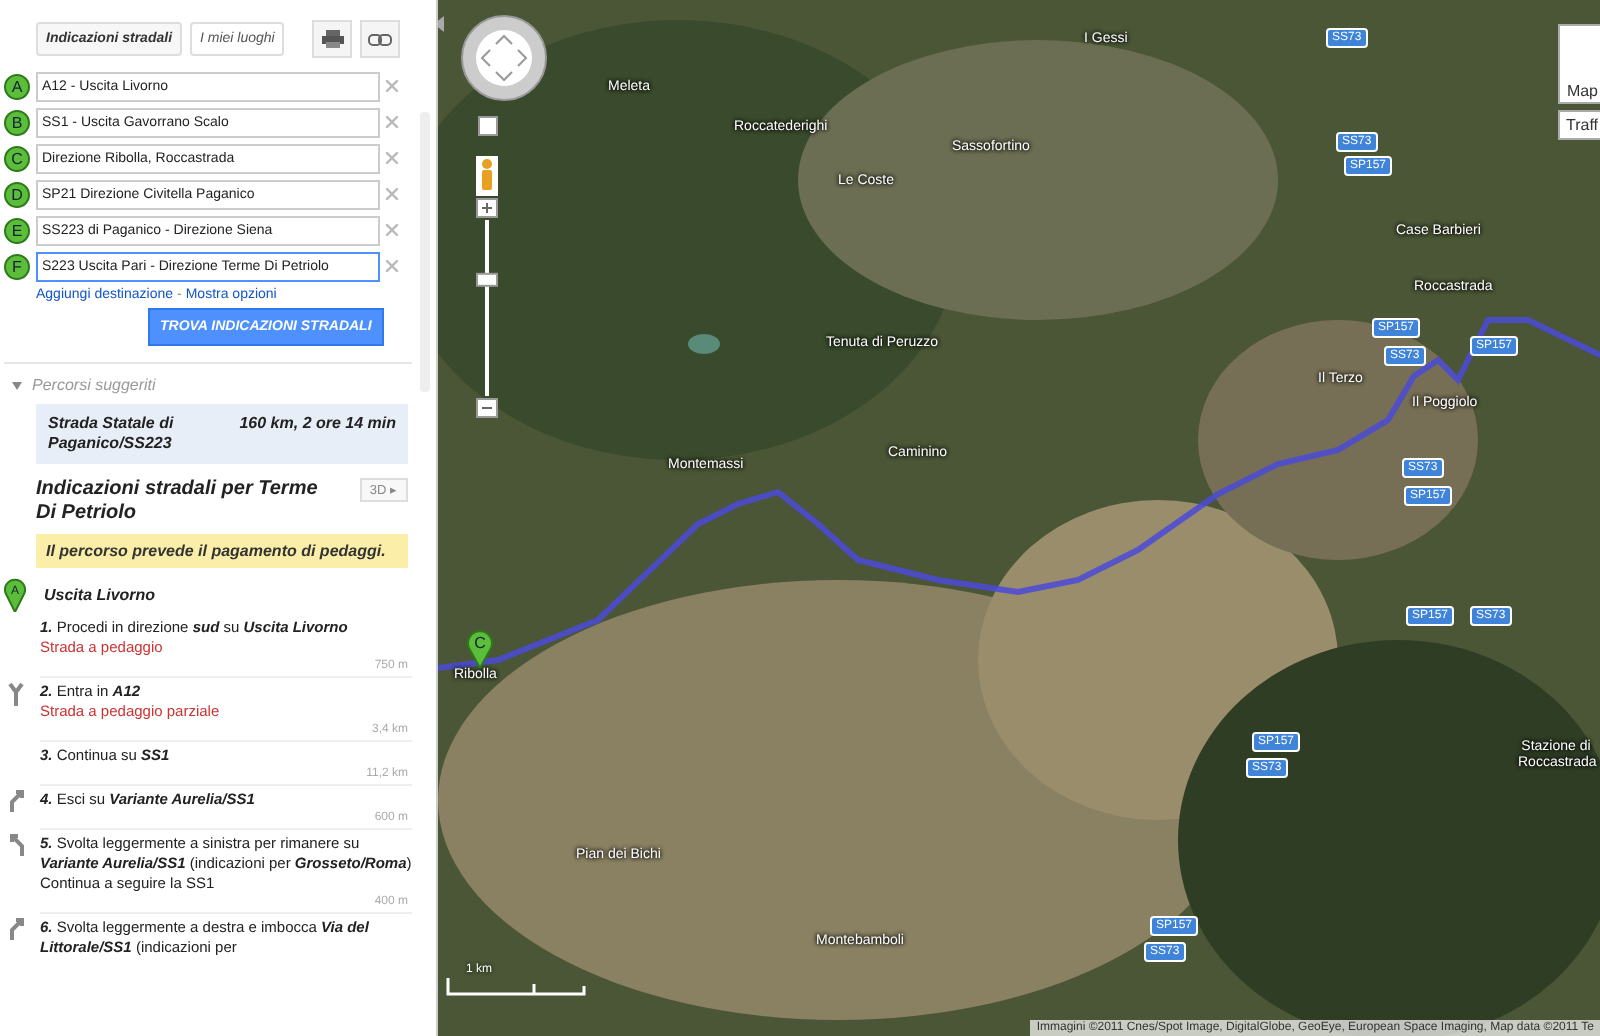  What do you see at coordinates (16, 694) in the screenshot?
I see `merge-icon` at bounding box center [16, 694].